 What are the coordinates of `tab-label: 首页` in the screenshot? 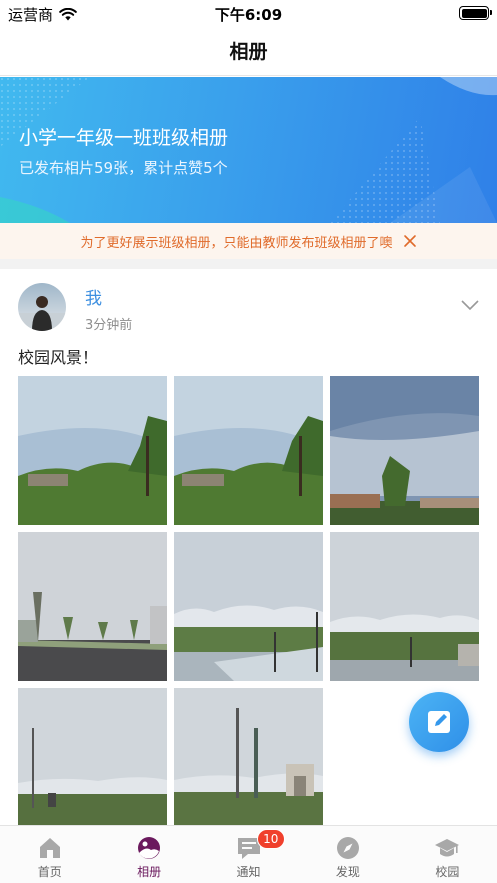 It's located at (49, 872).